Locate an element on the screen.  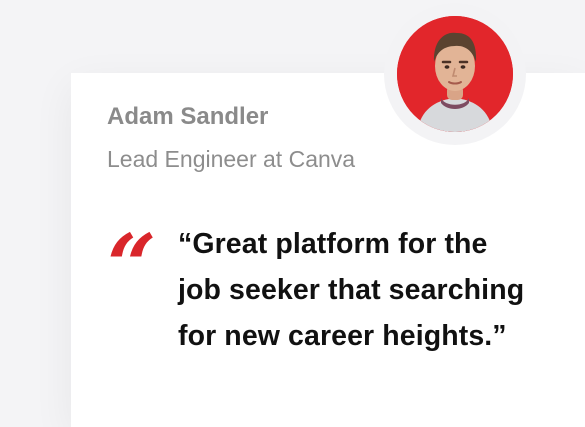
quote-mark-icon: “ is located at coordinates (132, 266).